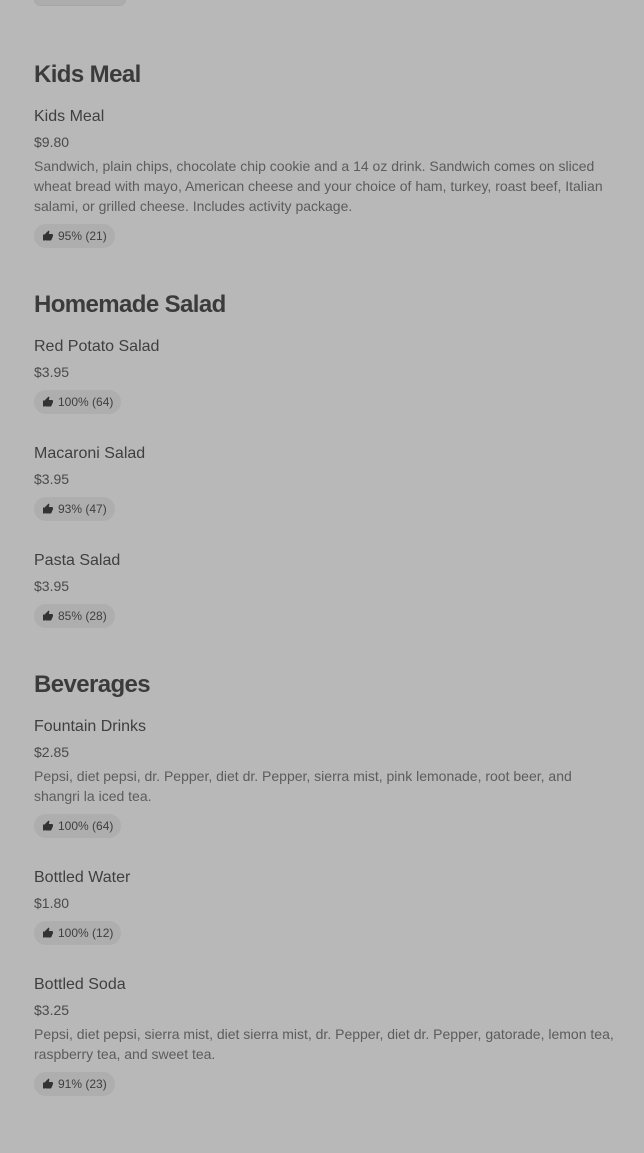 This screenshot has width=644, height=1153. I want to click on rating-text: 91% (23), so click(82, 1084).